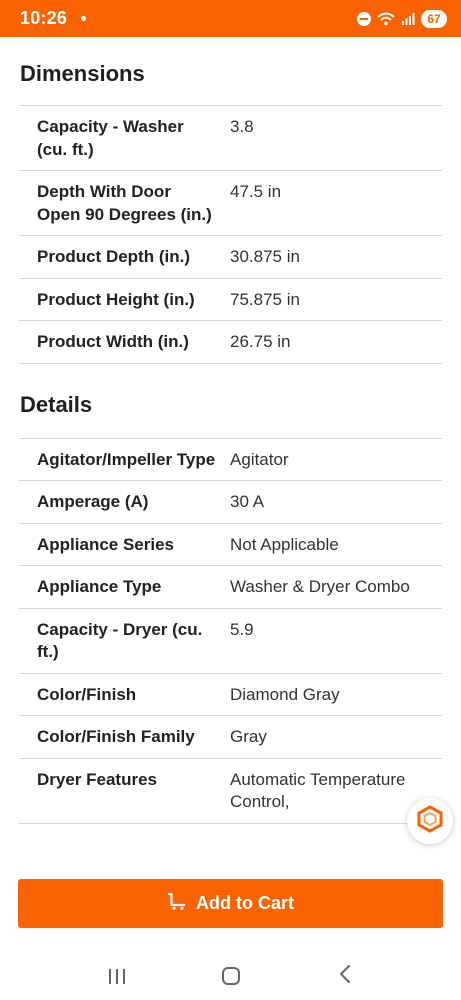 This screenshot has width=461, height=1000. Describe the element at coordinates (56, 404) in the screenshot. I see `details-heading: Details` at that location.